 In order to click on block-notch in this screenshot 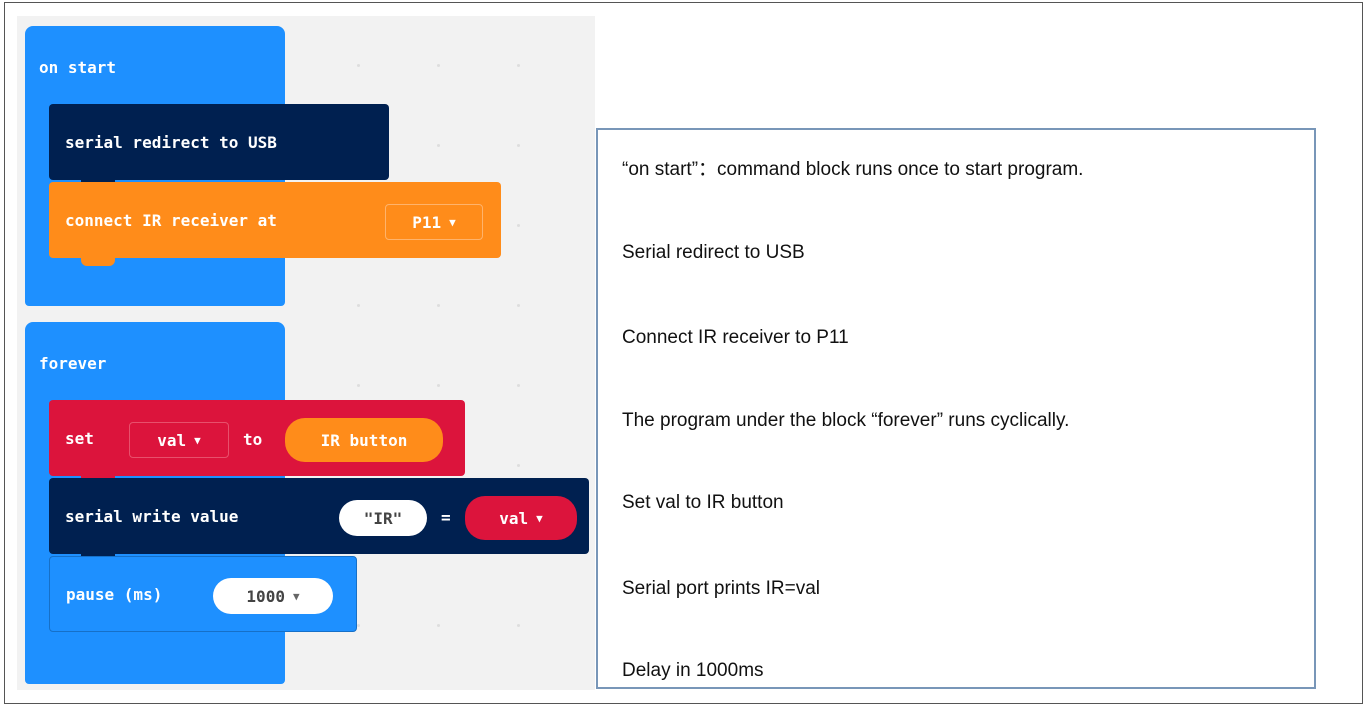, I will do `click(98, 262)`.